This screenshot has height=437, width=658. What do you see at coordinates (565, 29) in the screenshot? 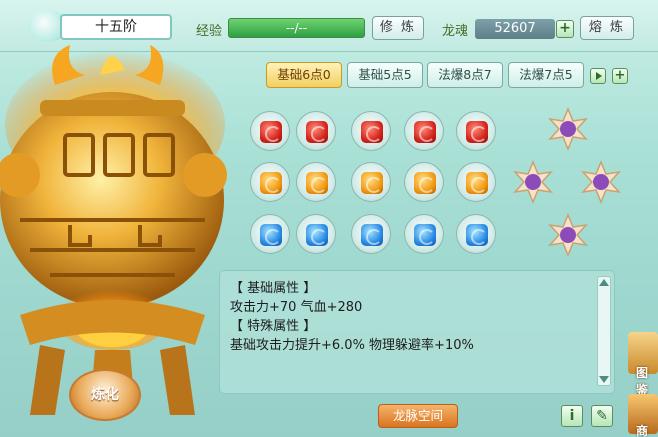
I see `add-soul-button: +` at bounding box center [565, 29].